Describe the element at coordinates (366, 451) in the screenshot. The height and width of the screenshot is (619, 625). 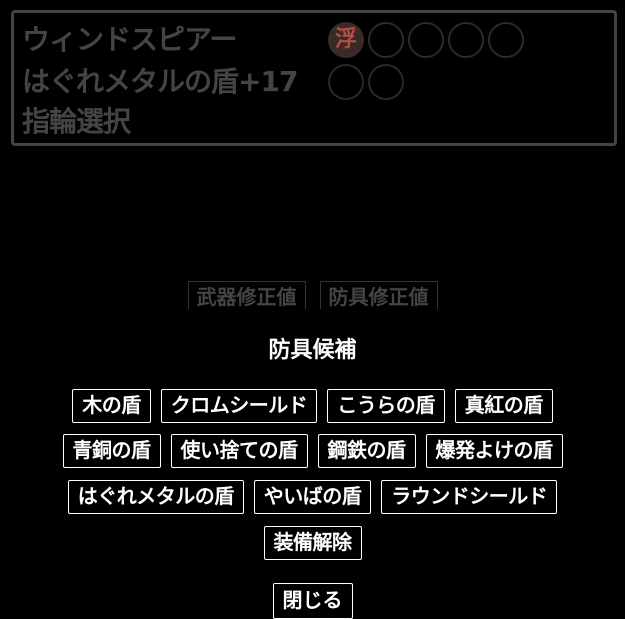
I see `option-steel-shield: 鋼鉄の盾` at that location.